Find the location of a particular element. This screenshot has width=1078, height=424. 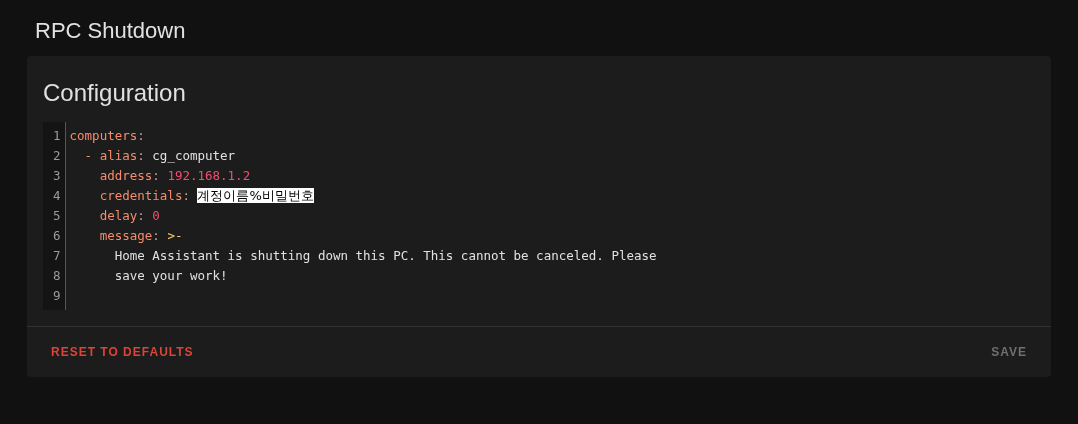

line-number: 4 is located at coordinates (57, 196).